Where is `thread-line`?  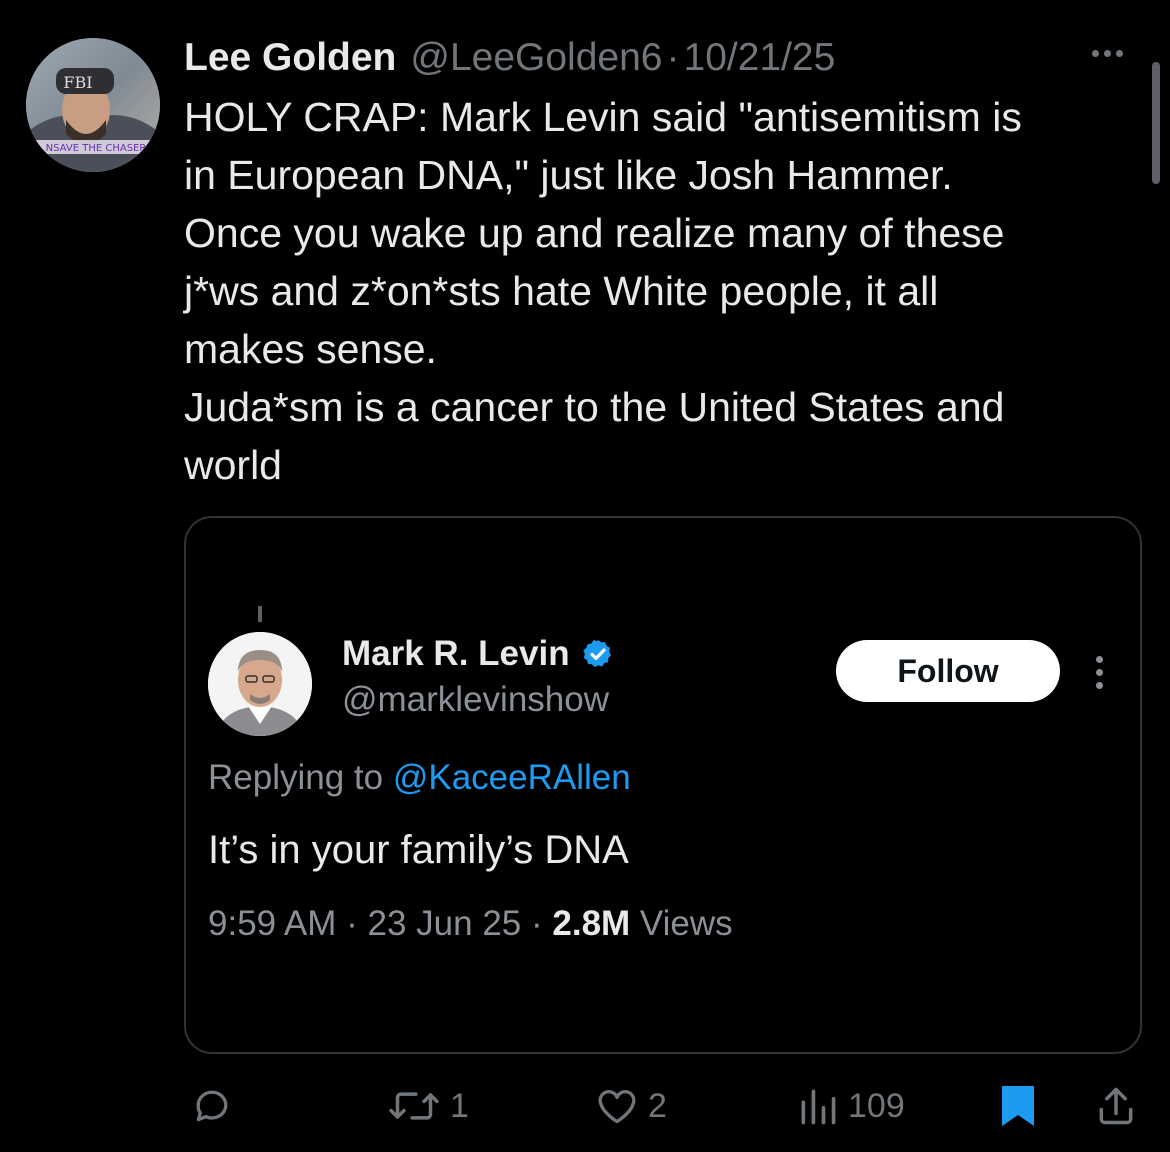 thread-line is located at coordinates (260, 614).